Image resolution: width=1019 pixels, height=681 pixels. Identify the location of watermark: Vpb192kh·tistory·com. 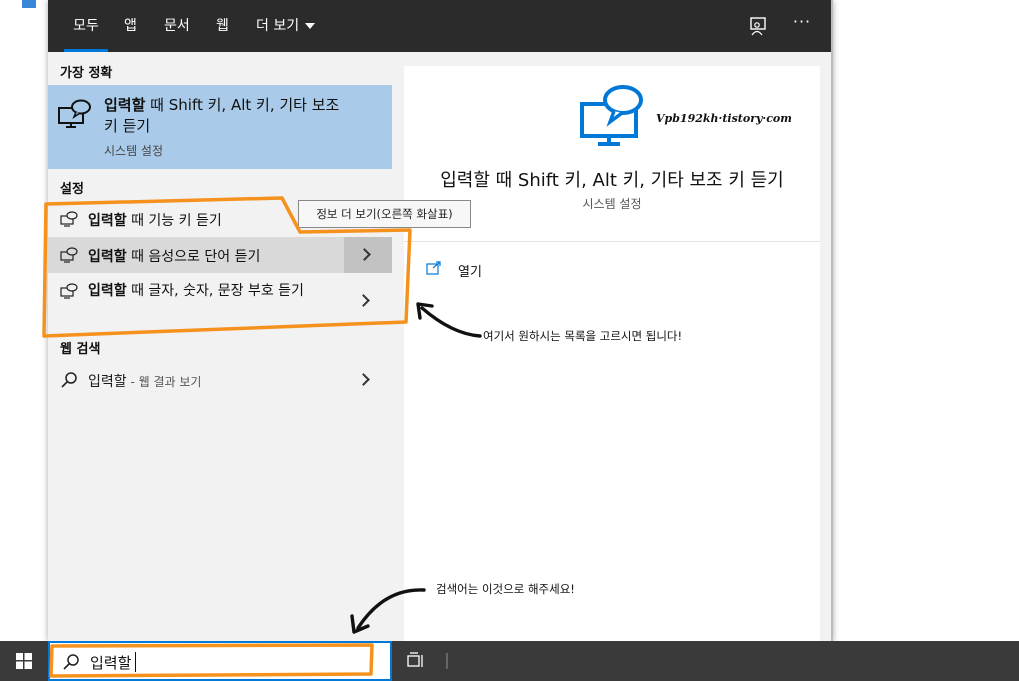
(724, 118).